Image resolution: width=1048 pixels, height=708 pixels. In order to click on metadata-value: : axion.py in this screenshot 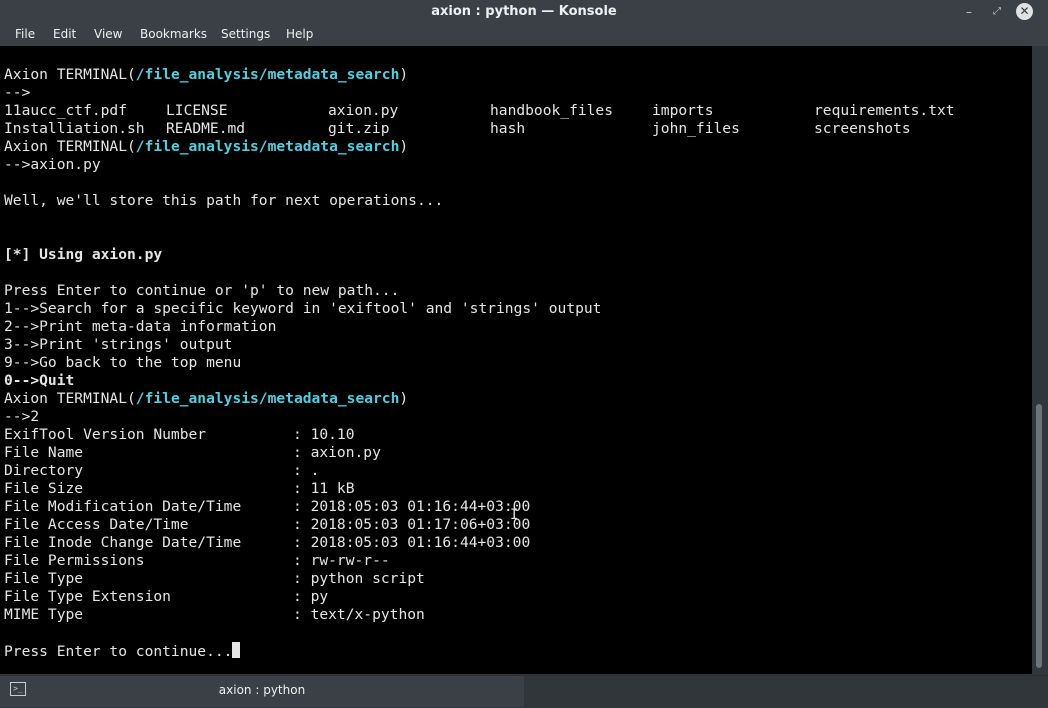, I will do `click(337, 452)`.